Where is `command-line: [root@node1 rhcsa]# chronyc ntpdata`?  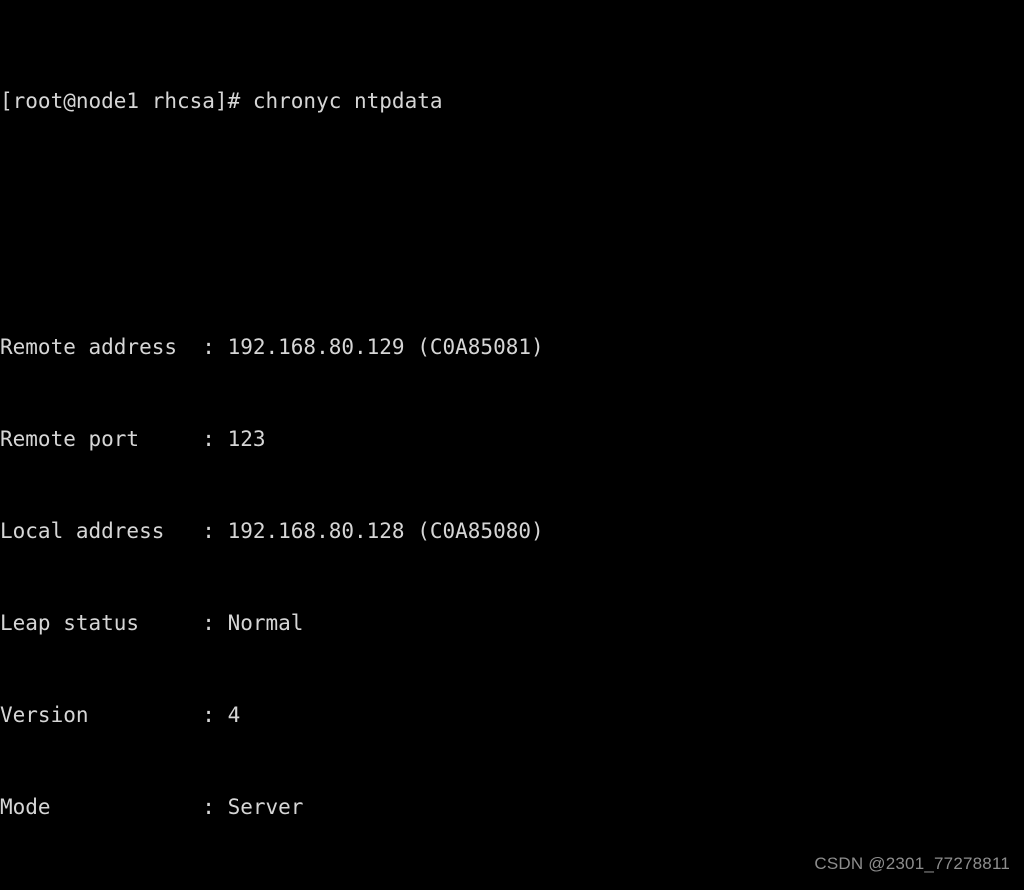
command-line: [root@node1 rhcsa]# chronyc ntpdata is located at coordinates (221, 101).